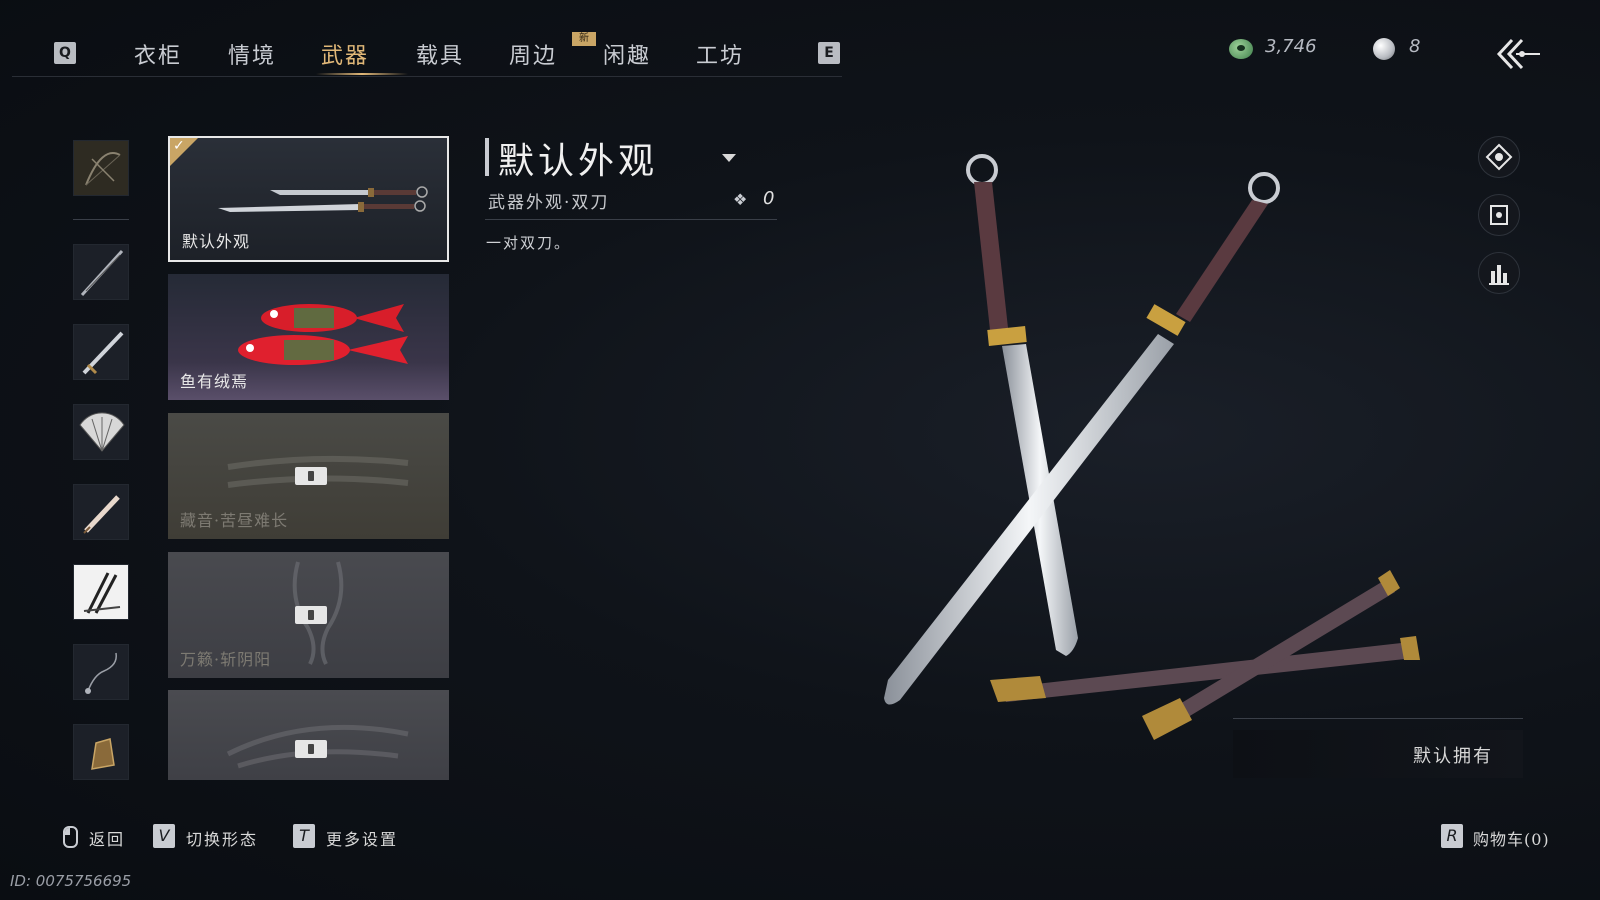  I want to click on rotate-icon, so click(1499, 157).